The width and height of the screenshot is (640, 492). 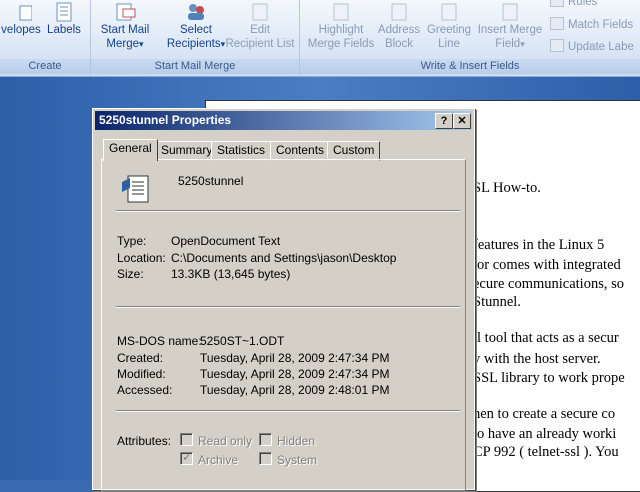 I want to click on read-only-label: Read only, so click(x=225, y=441).